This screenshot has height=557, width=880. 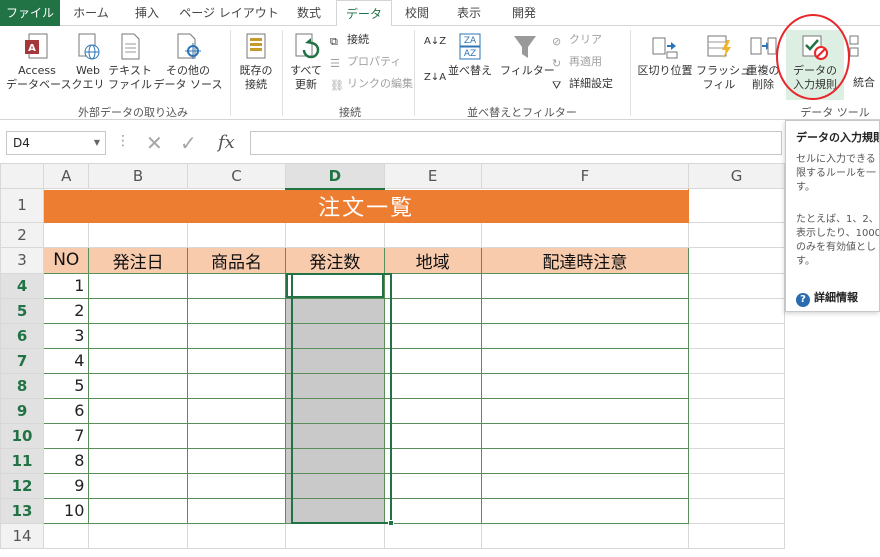 I want to click on row-header: 2, so click(x=22, y=234).